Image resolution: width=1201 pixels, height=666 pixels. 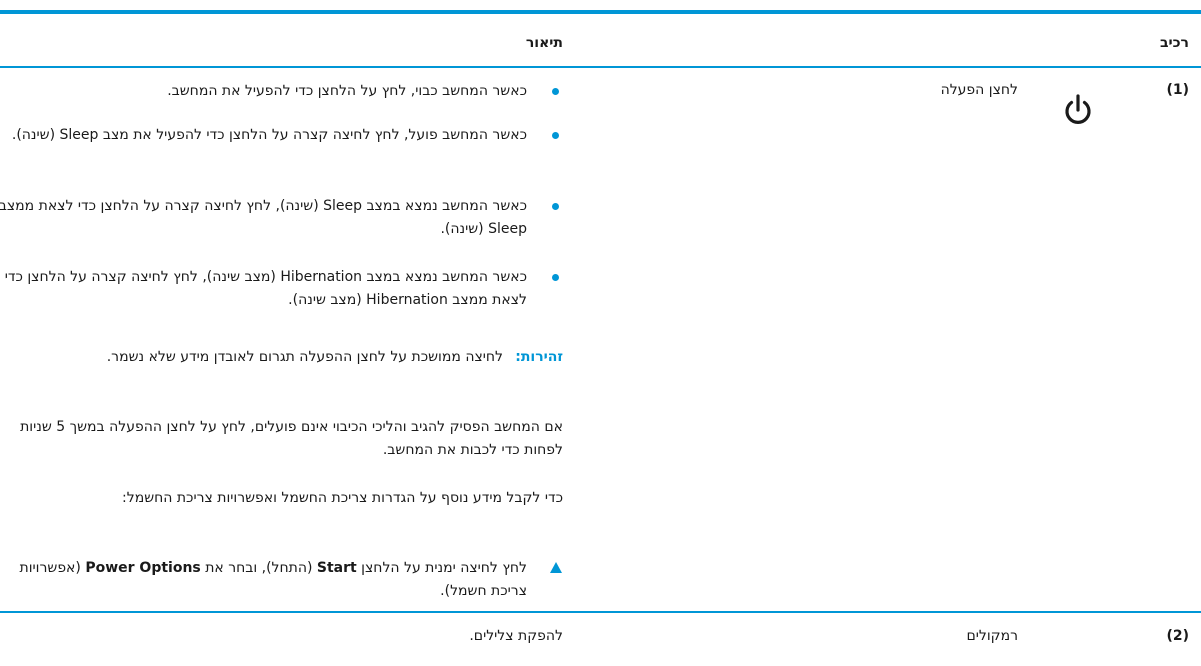 What do you see at coordinates (1177, 636) in the screenshot?
I see `row-2-number: (2)` at bounding box center [1177, 636].